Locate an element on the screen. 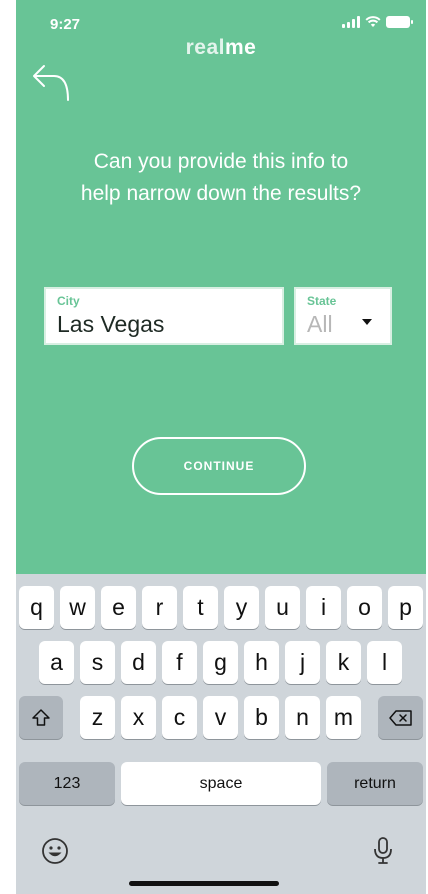  key-t: t is located at coordinates (200, 607).